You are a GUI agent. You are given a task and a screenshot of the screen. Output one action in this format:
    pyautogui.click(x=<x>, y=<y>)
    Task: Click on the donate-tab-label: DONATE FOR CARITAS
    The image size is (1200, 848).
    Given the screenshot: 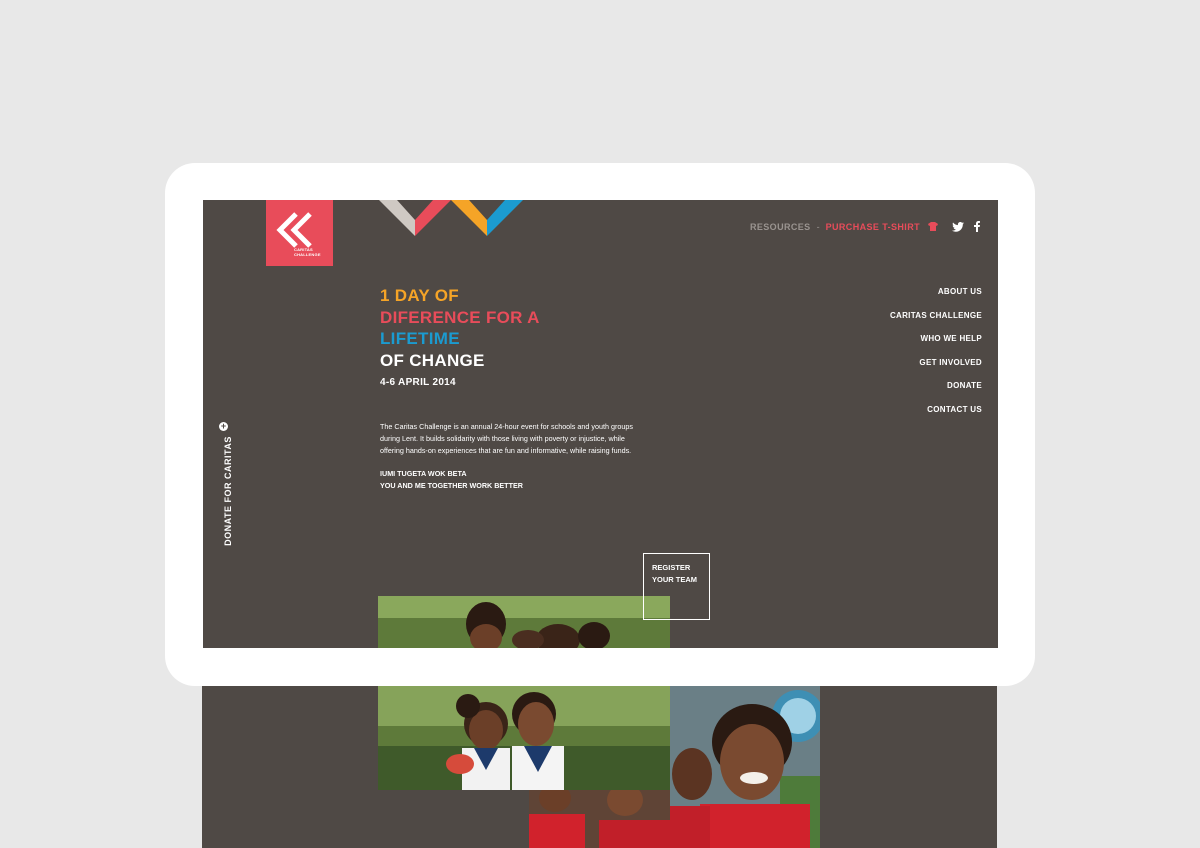 What is the action you would take?
    pyautogui.click(x=228, y=491)
    